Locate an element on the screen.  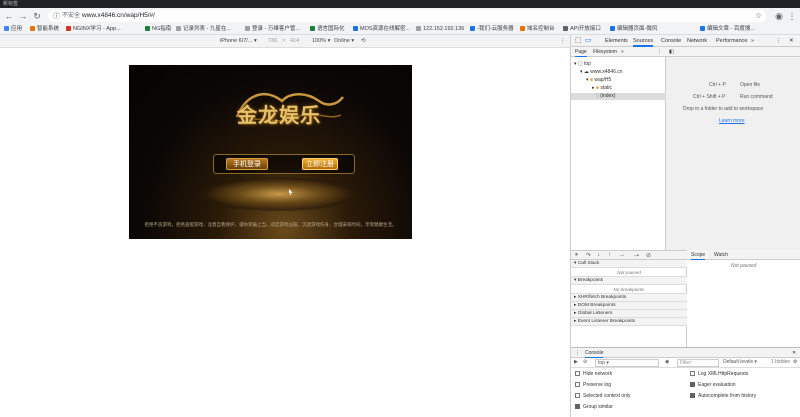
step-icon: → is located at coordinates (622, 255).